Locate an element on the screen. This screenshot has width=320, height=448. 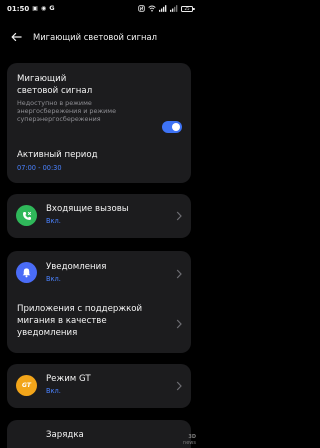
status-right: 25 is located at coordinates (166, 8).